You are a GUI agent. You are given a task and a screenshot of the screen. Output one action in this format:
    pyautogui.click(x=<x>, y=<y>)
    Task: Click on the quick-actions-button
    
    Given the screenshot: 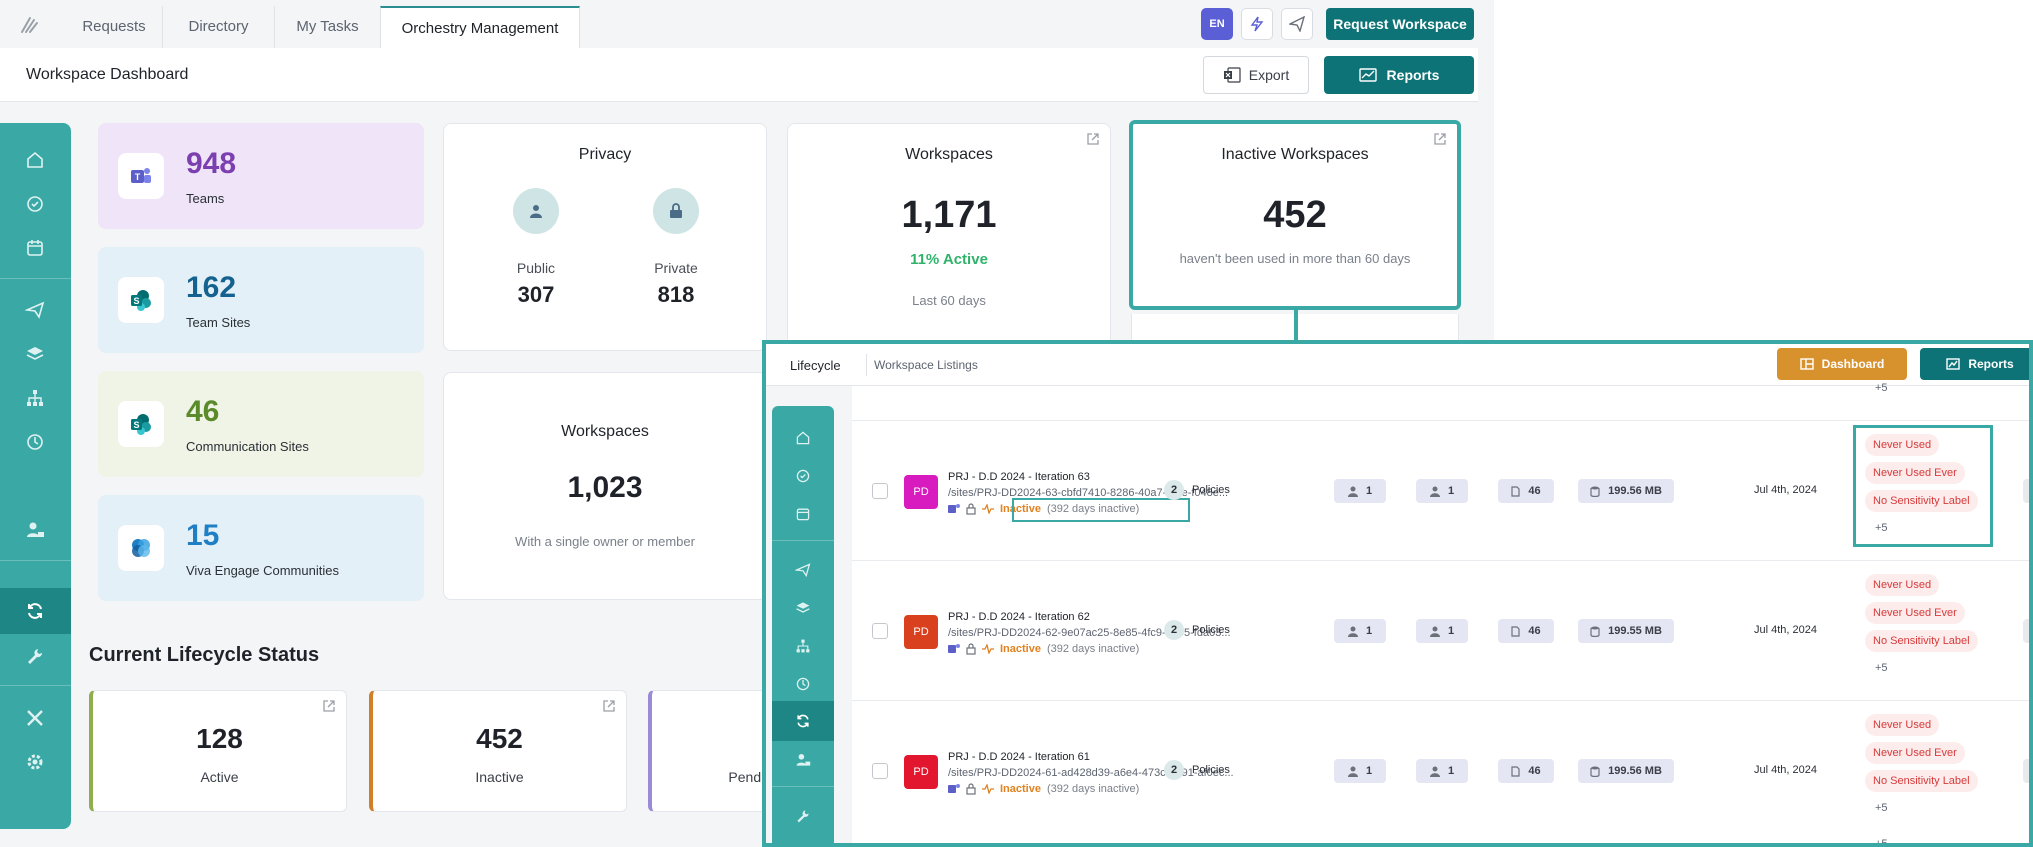 What is the action you would take?
    pyautogui.click(x=1257, y=24)
    